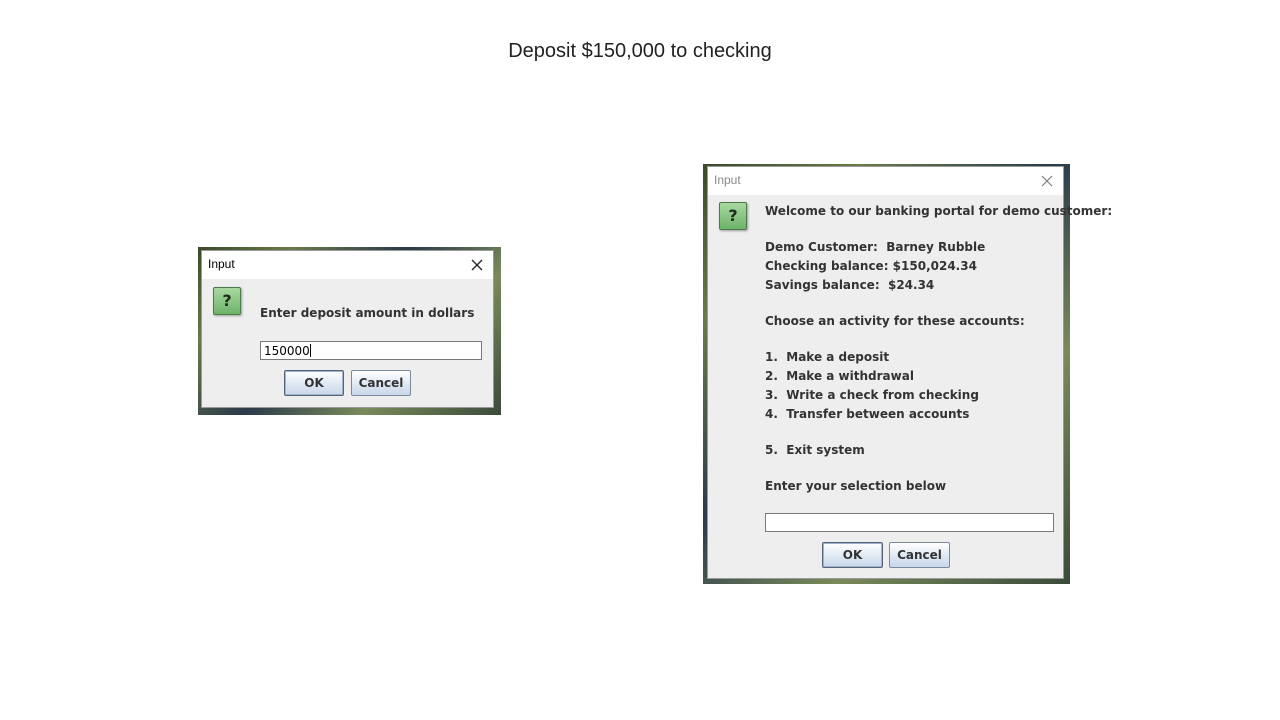  Describe the element at coordinates (367, 313) in the screenshot. I see `deposit-prompt: Enter deposit amount in dollars` at that location.